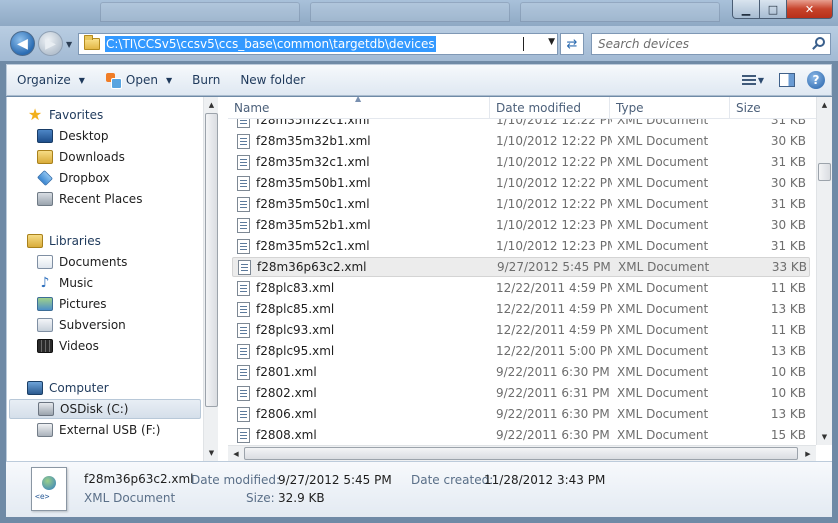 The image size is (838, 523). What do you see at coordinates (789, 267) in the screenshot?
I see `size-cell: 33 KB` at bounding box center [789, 267].